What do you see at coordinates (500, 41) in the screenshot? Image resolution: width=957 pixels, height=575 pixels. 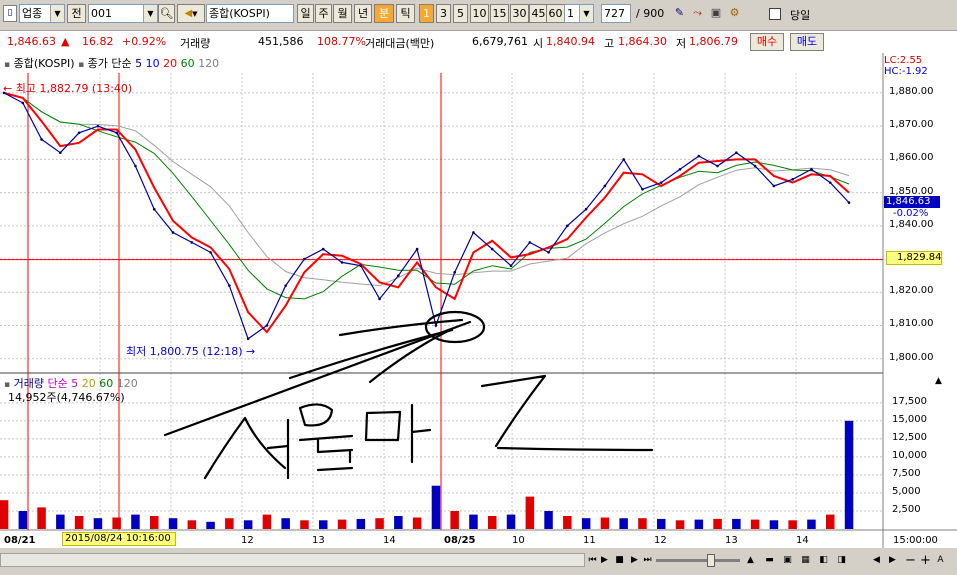 I see `trade-value: 6,679,761` at bounding box center [500, 41].